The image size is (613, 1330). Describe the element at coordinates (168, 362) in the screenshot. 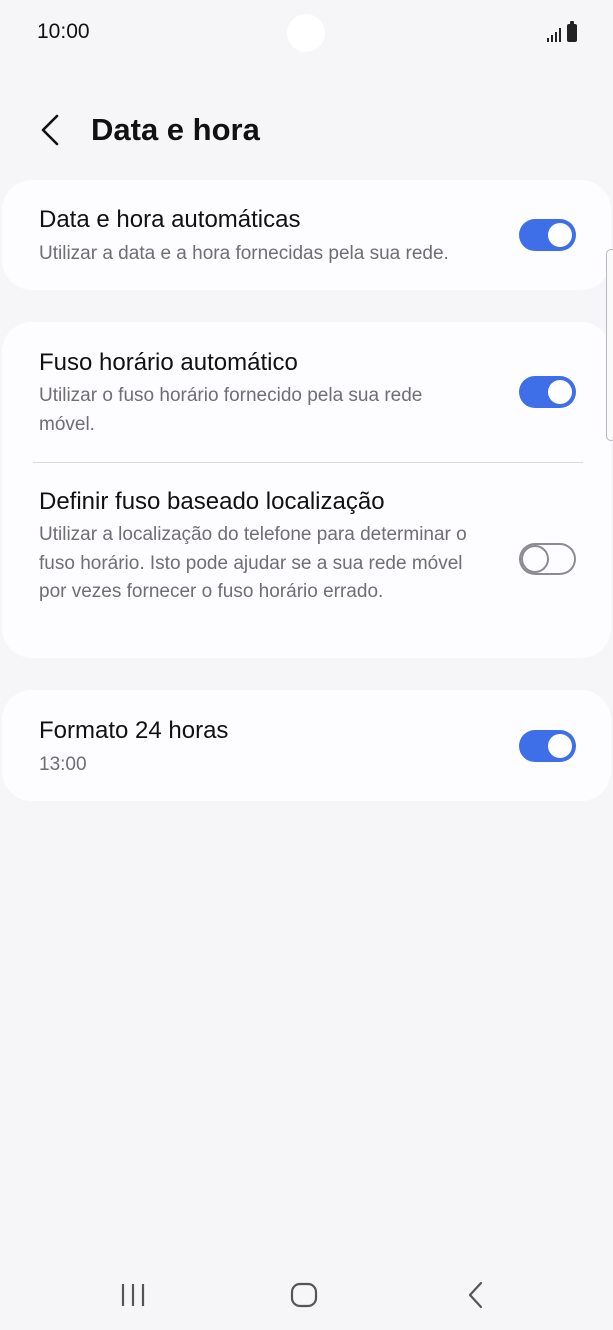

I see `setting-title: Fuso horário automático` at that location.